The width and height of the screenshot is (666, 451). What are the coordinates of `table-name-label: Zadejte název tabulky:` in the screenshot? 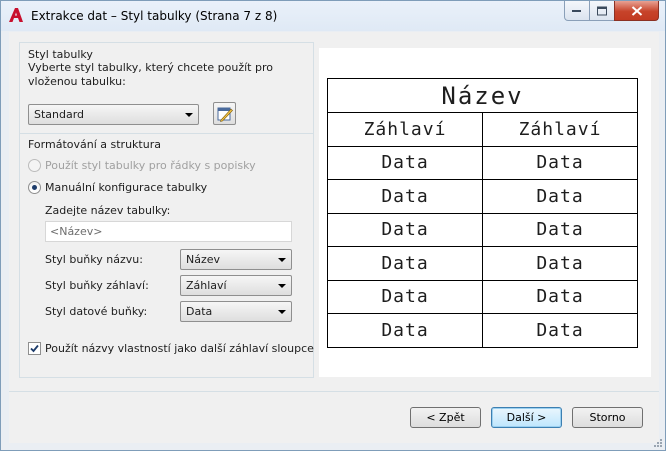 It's located at (108, 210).